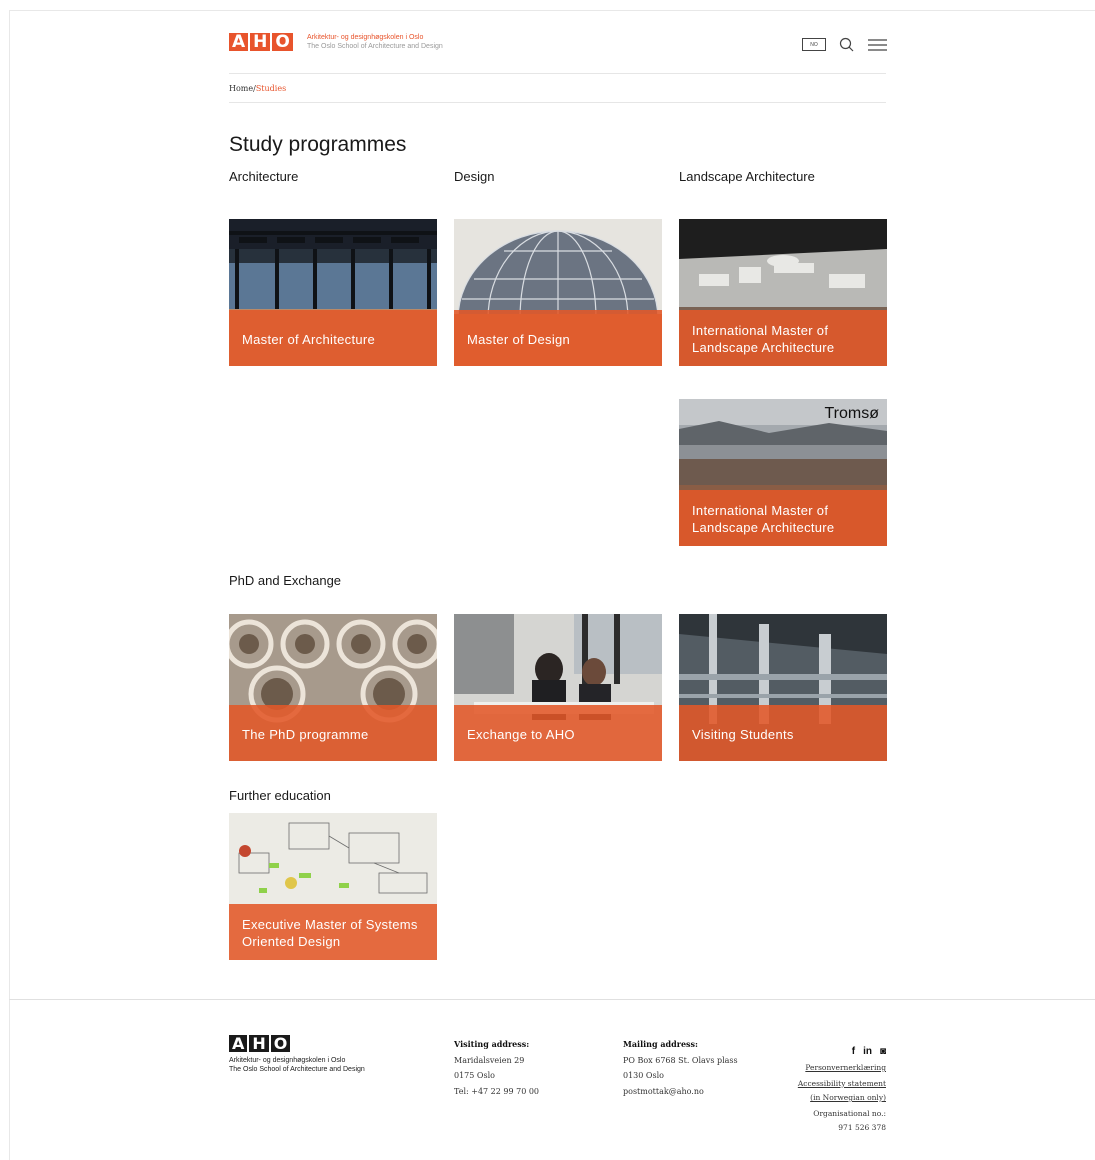  What do you see at coordinates (241, 88) in the screenshot?
I see `breadcrumb-home-link: Home` at bounding box center [241, 88].